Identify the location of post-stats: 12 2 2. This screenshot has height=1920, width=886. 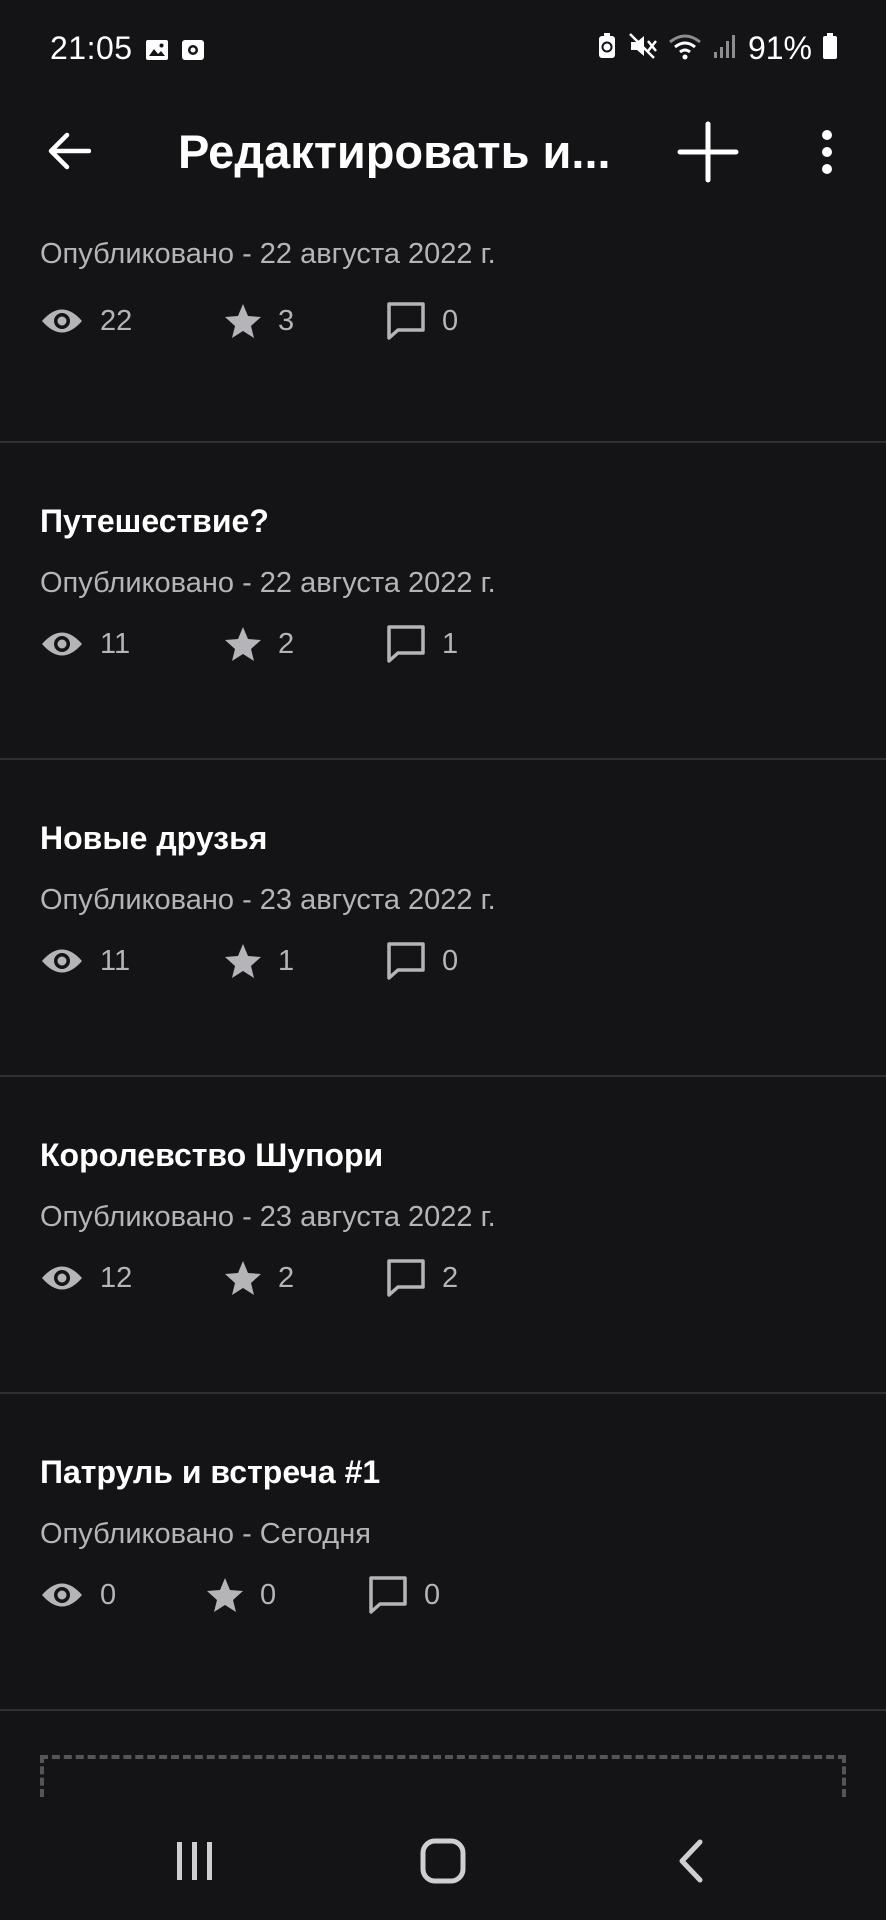
(390, 1278).